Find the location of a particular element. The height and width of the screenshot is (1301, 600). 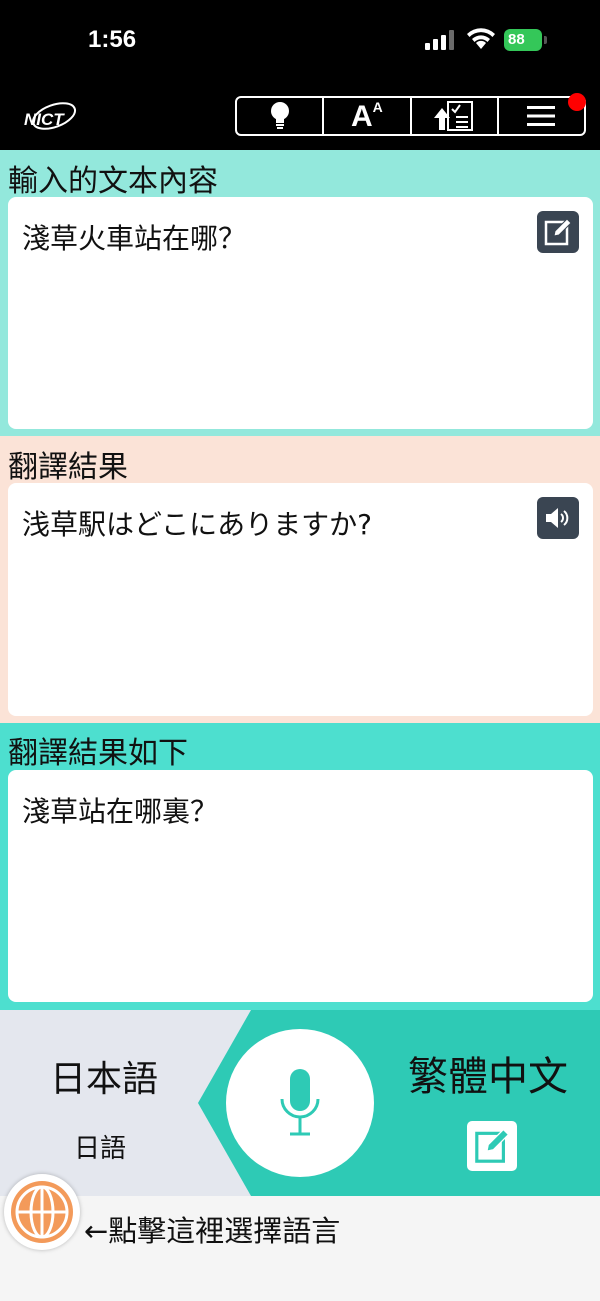

edit-input-button is located at coordinates (558, 232).